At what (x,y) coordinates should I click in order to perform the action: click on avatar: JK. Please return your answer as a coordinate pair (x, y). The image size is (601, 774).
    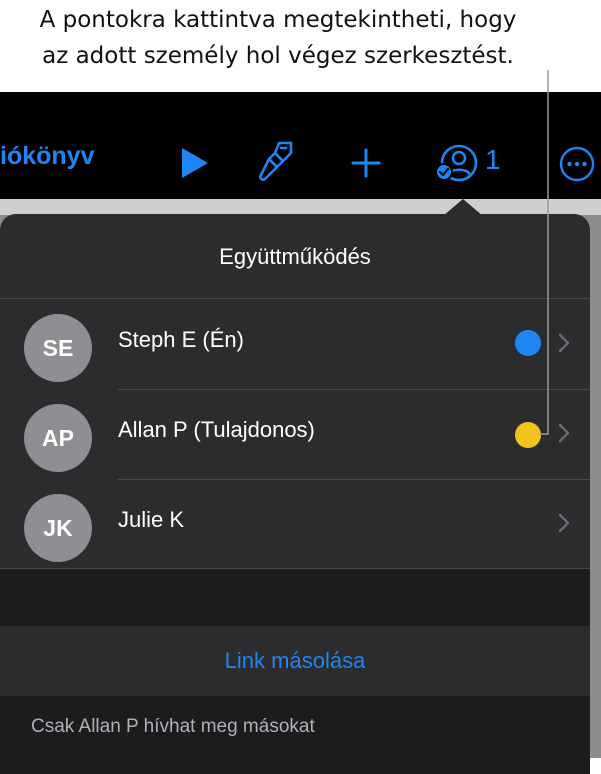
    Looking at the image, I should click on (58, 528).